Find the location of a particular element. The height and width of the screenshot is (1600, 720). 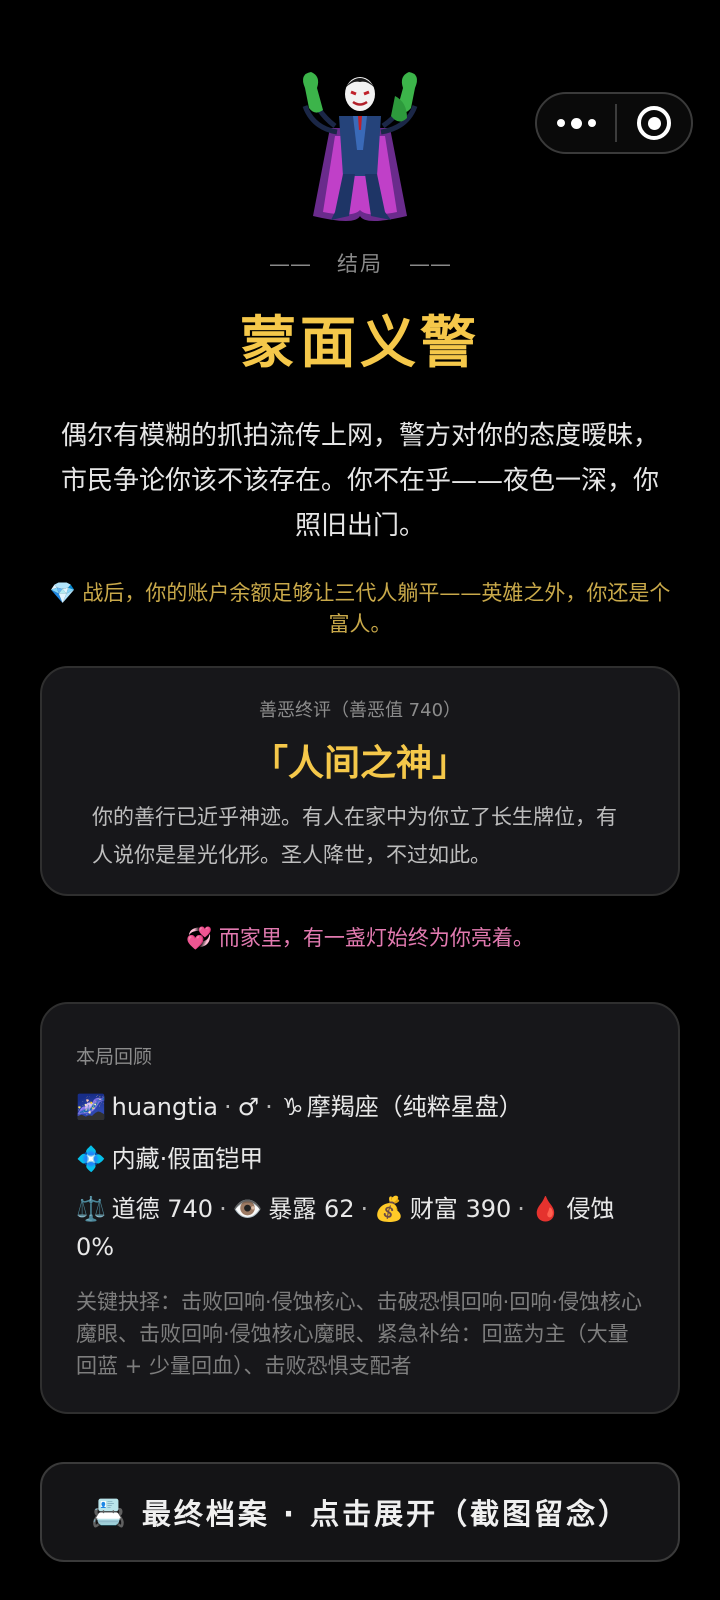

wealth-note: 💎 战后，你的账户余额足够让三代人躺平——英雄之外，你还是个富人。 is located at coordinates (360, 609).